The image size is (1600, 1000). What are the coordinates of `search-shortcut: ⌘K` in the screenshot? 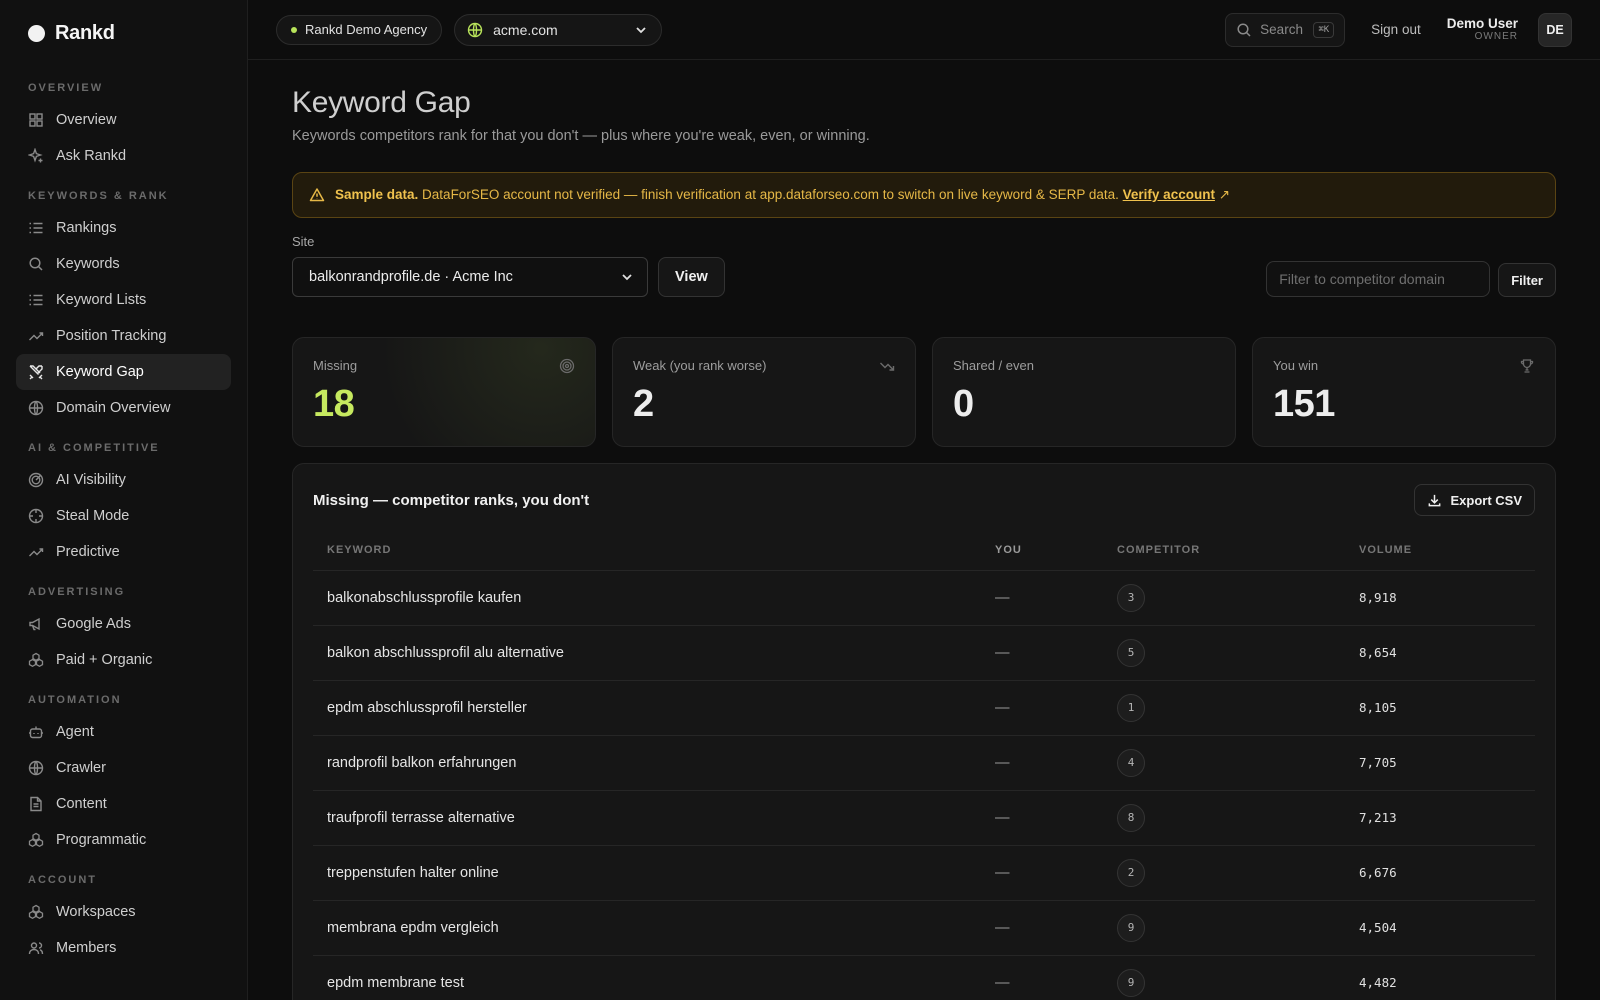 It's located at (1324, 29).